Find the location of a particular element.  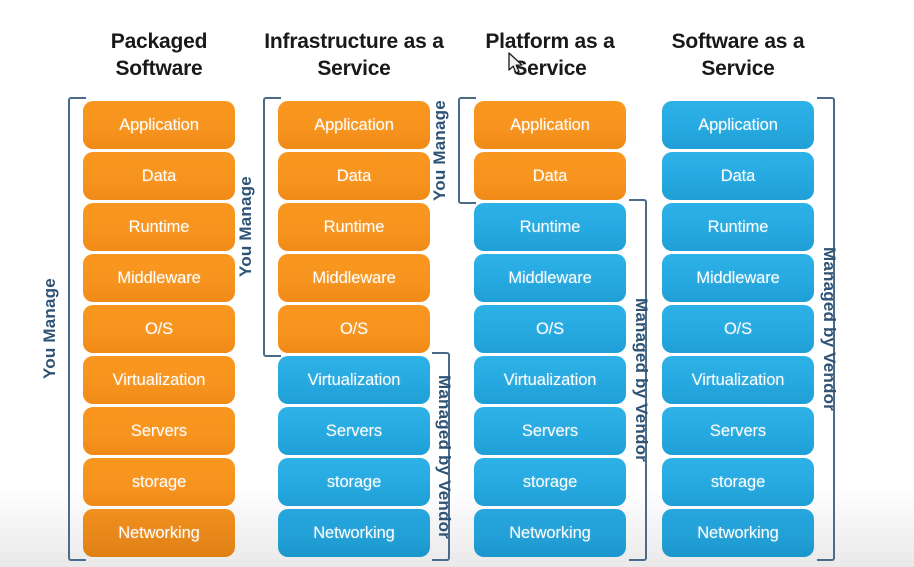

layer-box-software-as-a-service-application: Application is located at coordinates (738, 125).